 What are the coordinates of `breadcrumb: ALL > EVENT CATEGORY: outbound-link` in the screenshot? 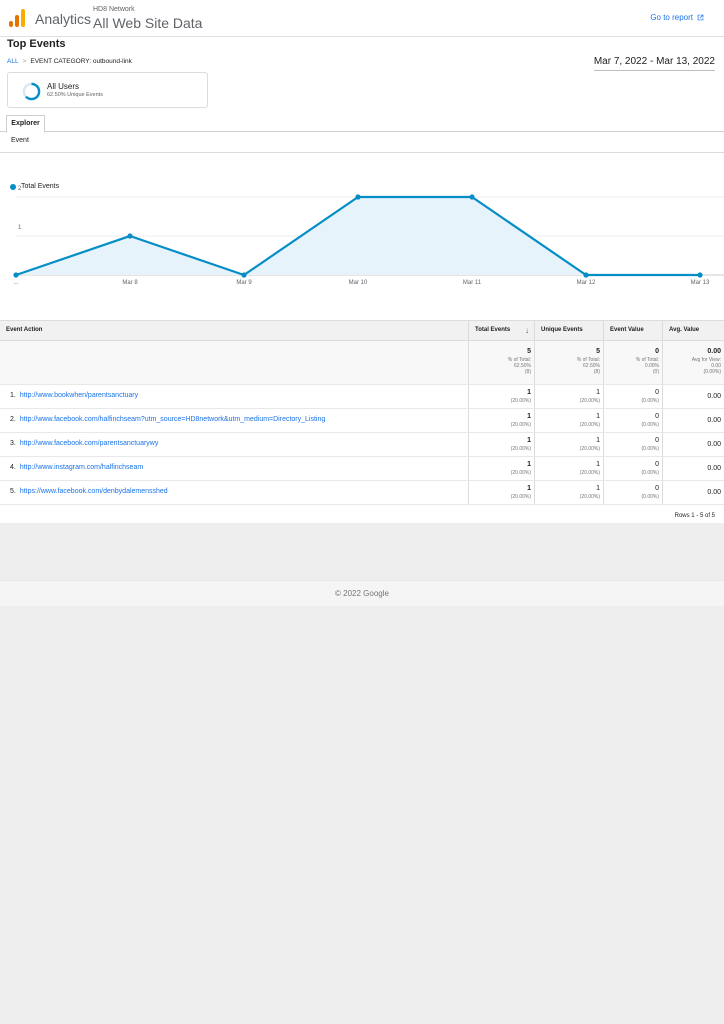 It's located at (69, 61).